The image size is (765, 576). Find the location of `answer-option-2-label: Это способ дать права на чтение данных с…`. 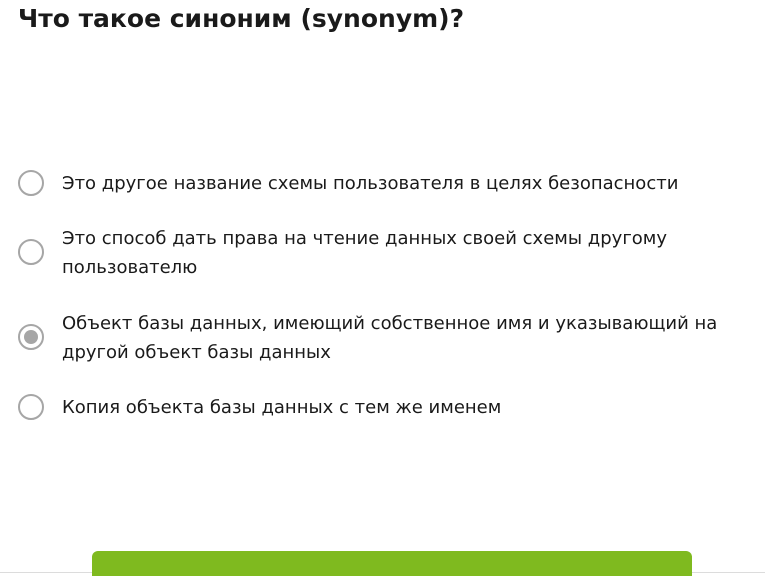

answer-option-2-label: Это способ дать права на чтение данных с… is located at coordinates (365, 253).